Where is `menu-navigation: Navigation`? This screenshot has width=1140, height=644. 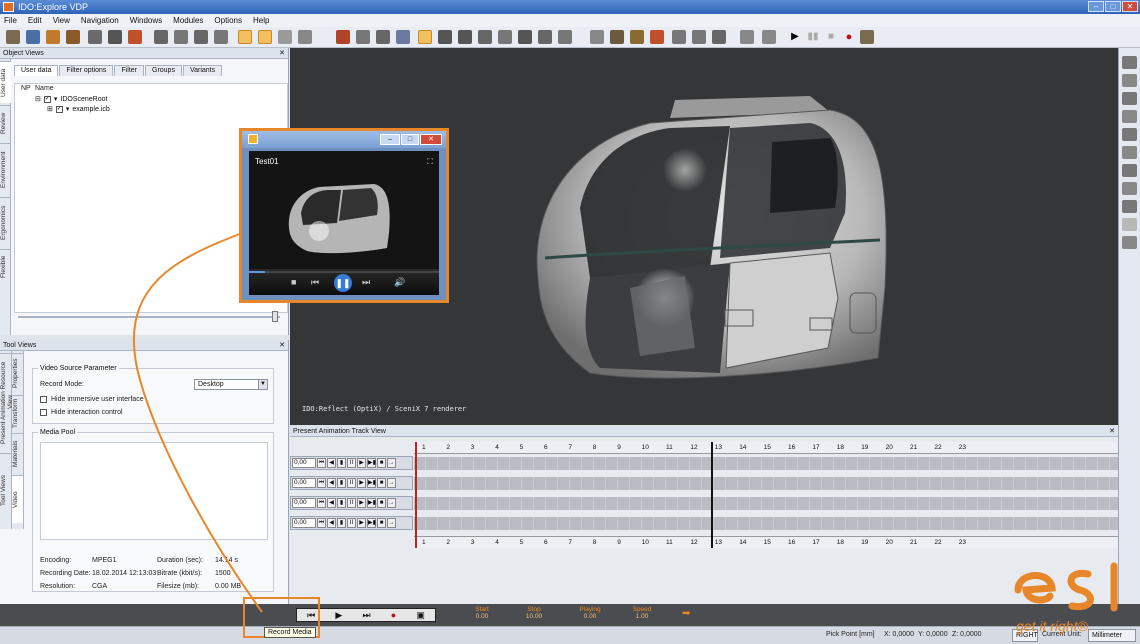 menu-navigation: Navigation is located at coordinates (100, 20).